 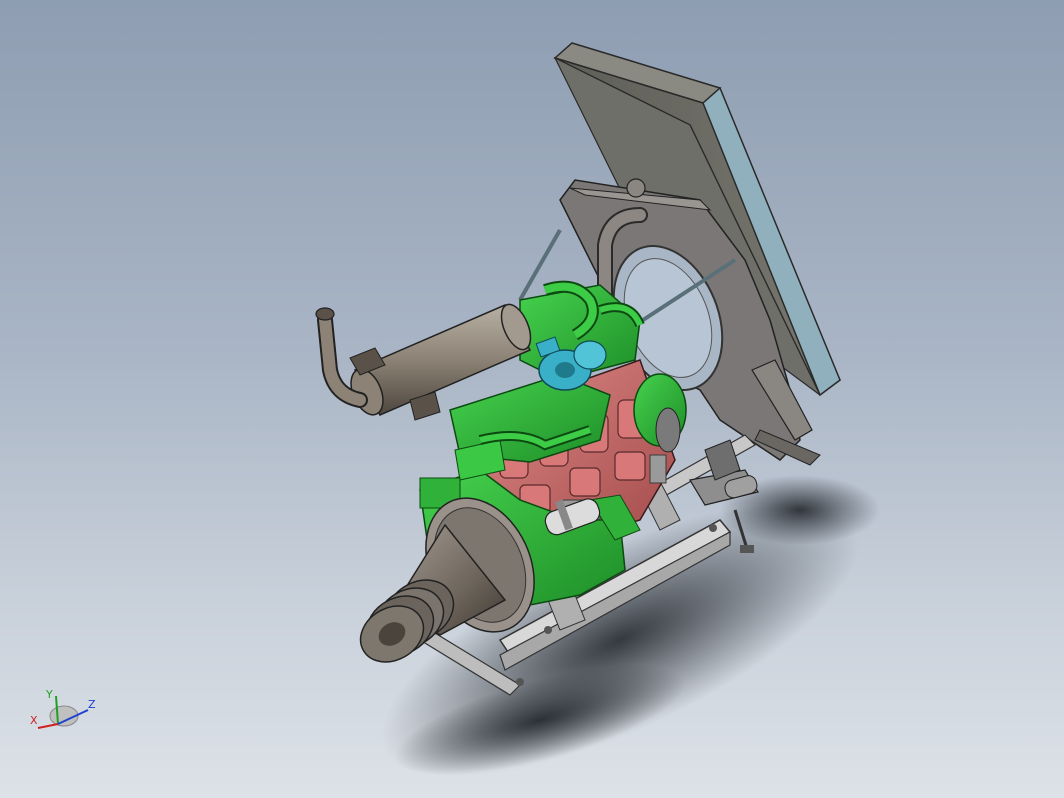 What do you see at coordinates (34, 720) in the screenshot?
I see `triad-x-label: X` at bounding box center [34, 720].